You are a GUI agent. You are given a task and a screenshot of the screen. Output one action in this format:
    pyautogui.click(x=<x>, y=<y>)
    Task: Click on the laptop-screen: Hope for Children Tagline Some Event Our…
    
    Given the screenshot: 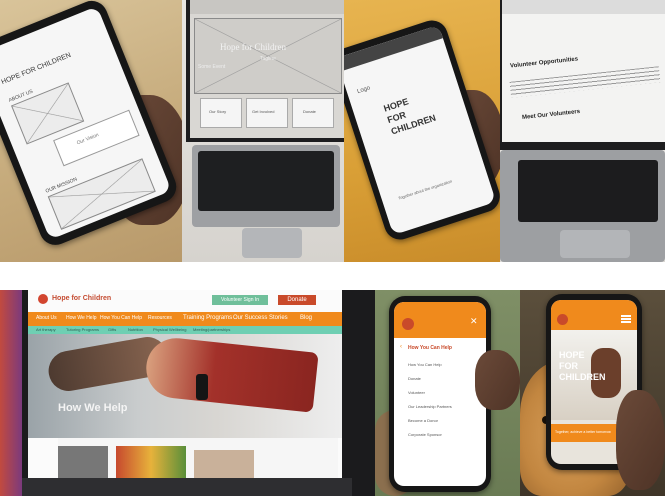 What is the action you would take?
    pyautogui.click(x=265, y=71)
    